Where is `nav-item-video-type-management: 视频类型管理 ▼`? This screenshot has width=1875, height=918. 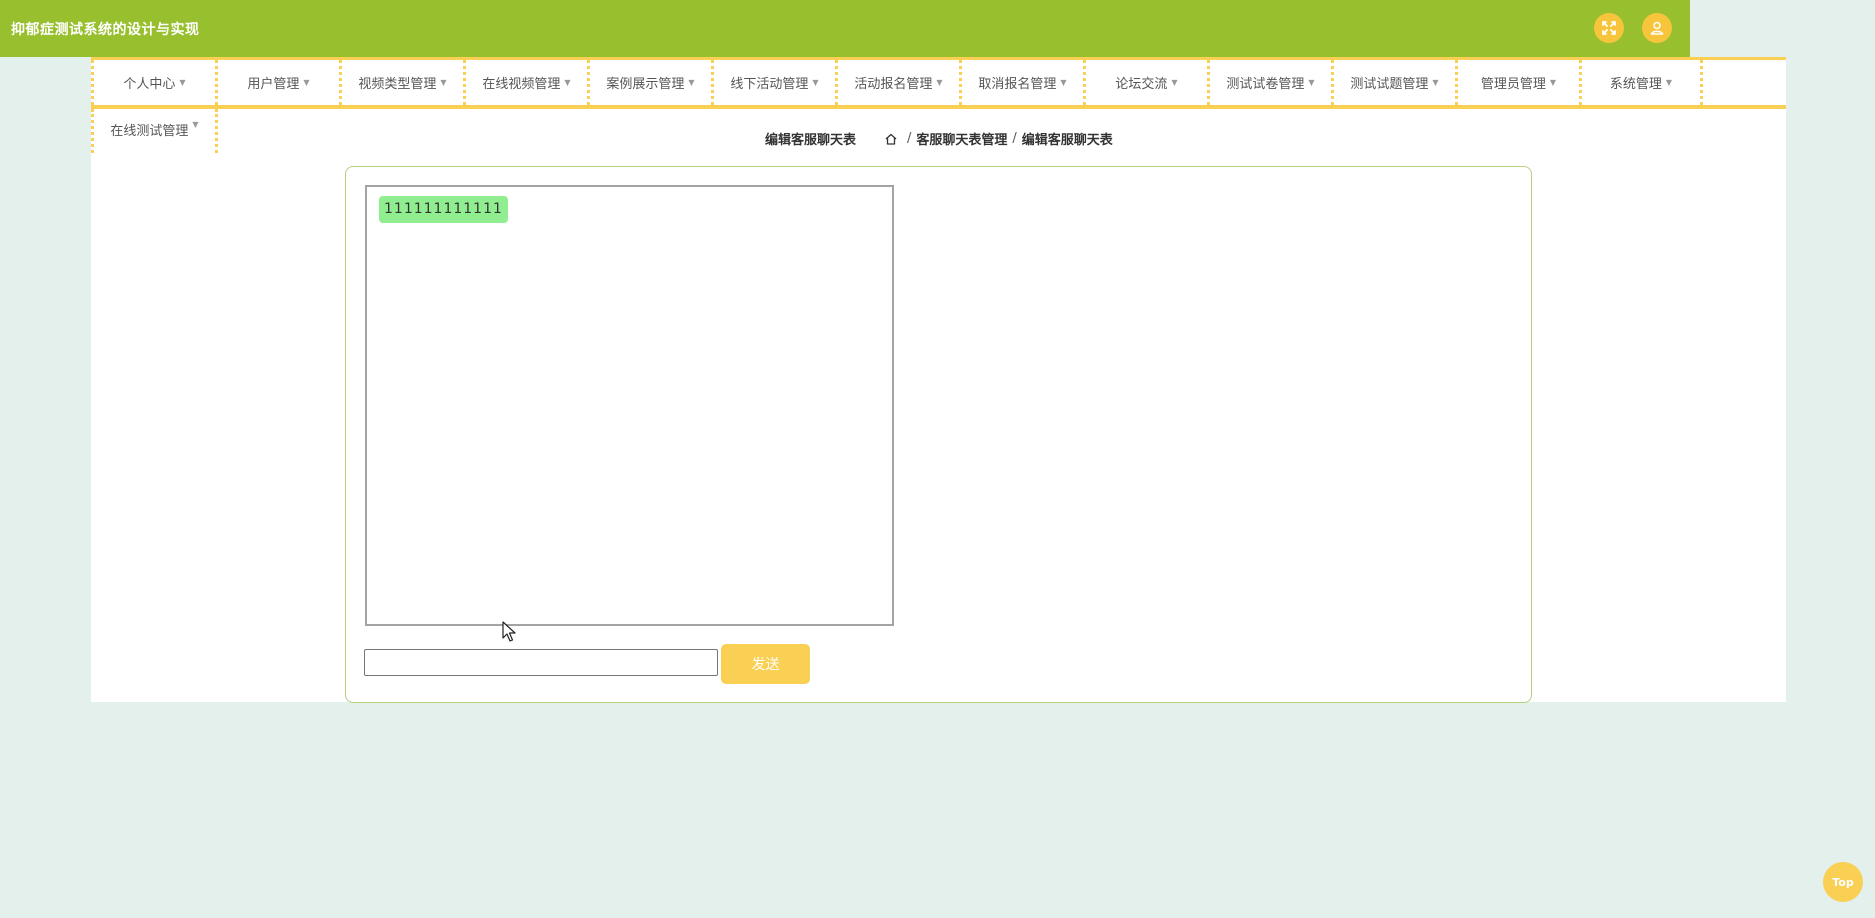 nav-item-video-type-management: 视频类型管理 ▼ is located at coordinates (401, 82).